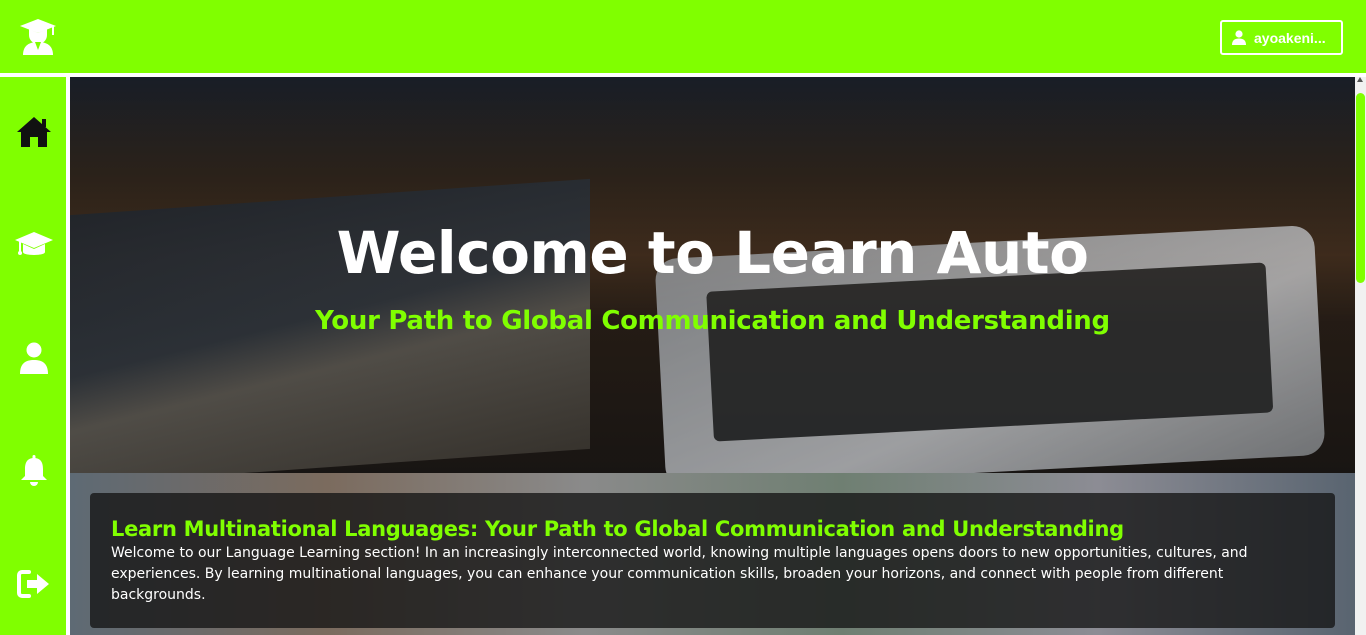 This screenshot has height=635, width=1366. What do you see at coordinates (1360, 356) in the screenshot?
I see `page-scrollbar` at bounding box center [1360, 356].